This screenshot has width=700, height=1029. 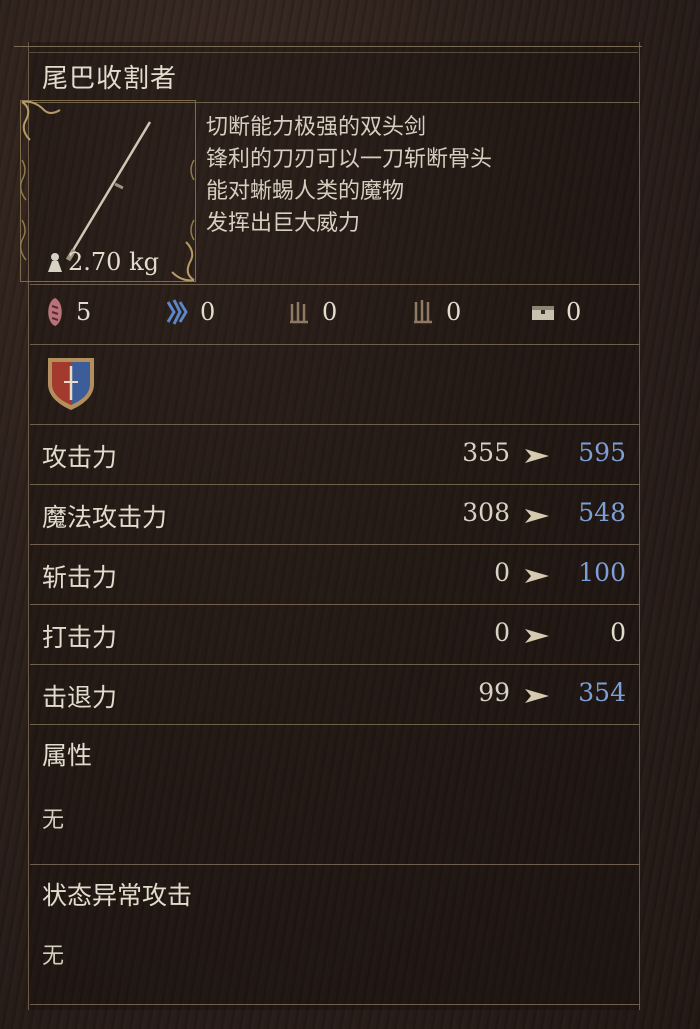 I want to click on element-label: 属性, so click(x=67, y=755).